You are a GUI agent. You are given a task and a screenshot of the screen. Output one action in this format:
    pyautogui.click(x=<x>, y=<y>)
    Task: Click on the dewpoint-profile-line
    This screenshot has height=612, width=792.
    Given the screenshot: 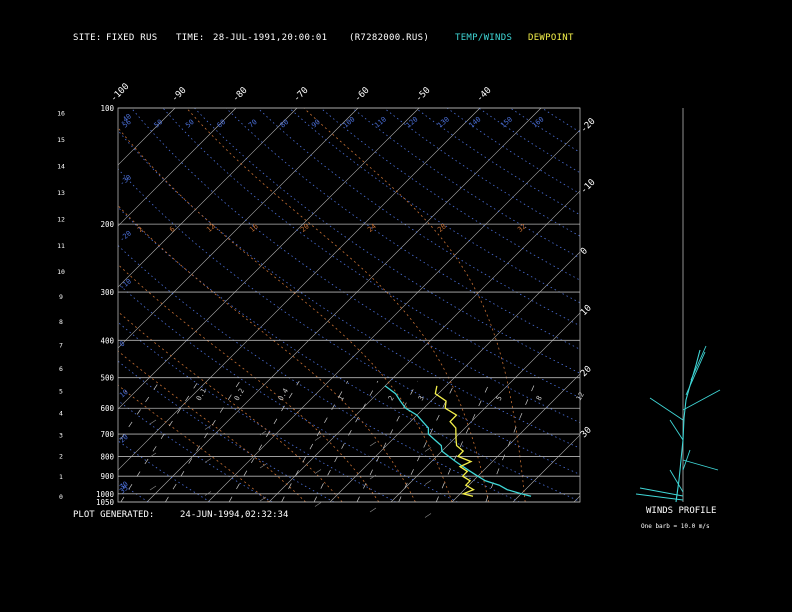 What is the action you would take?
    pyautogui.click(x=454, y=441)
    